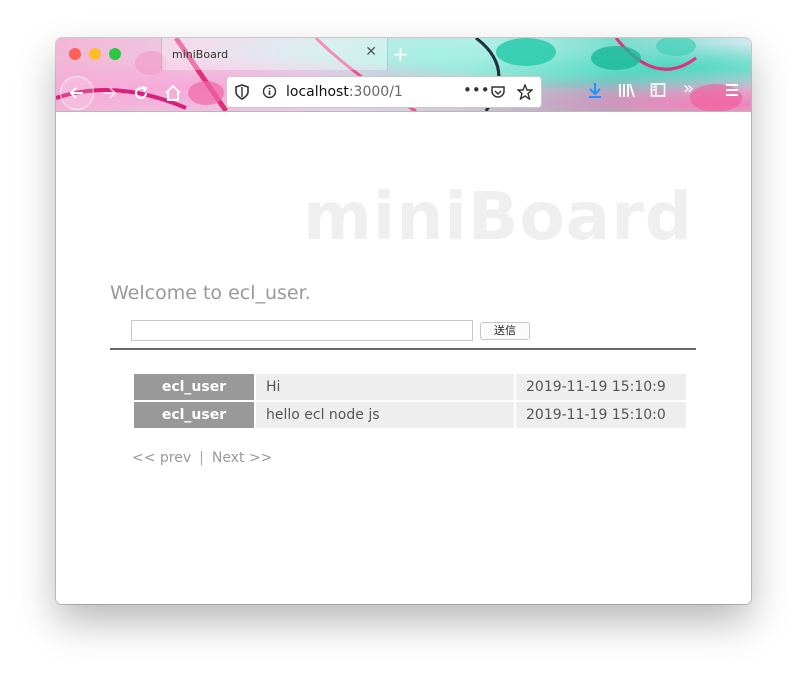  What do you see at coordinates (210, 293) in the screenshot?
I see `welcome-message: Welcome to ecl_user.` at bounding box center [210, 293].